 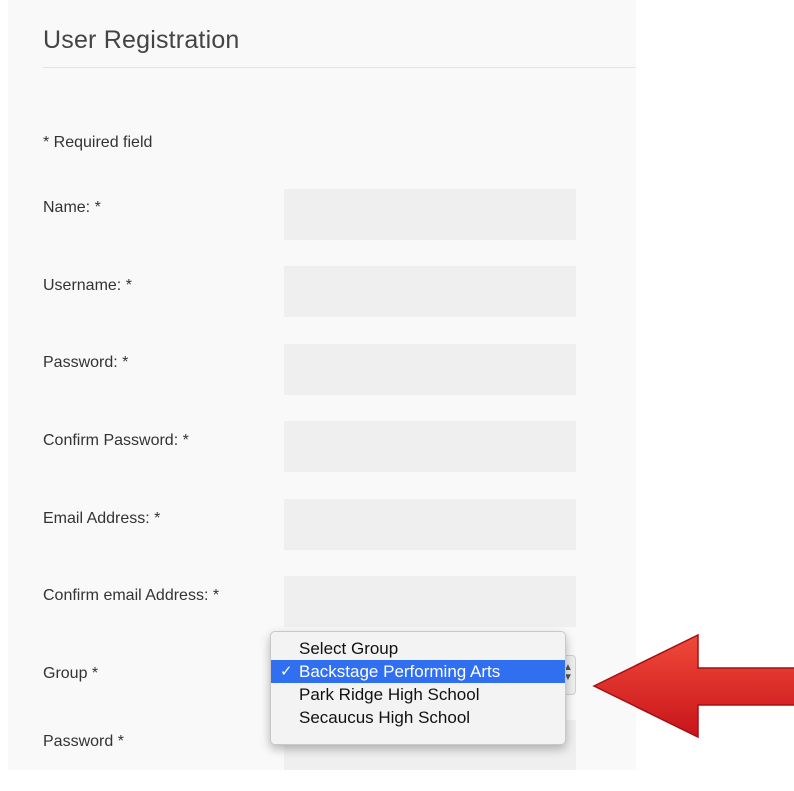 I want to click on group-label: Group *, so click(x=71, y=673).